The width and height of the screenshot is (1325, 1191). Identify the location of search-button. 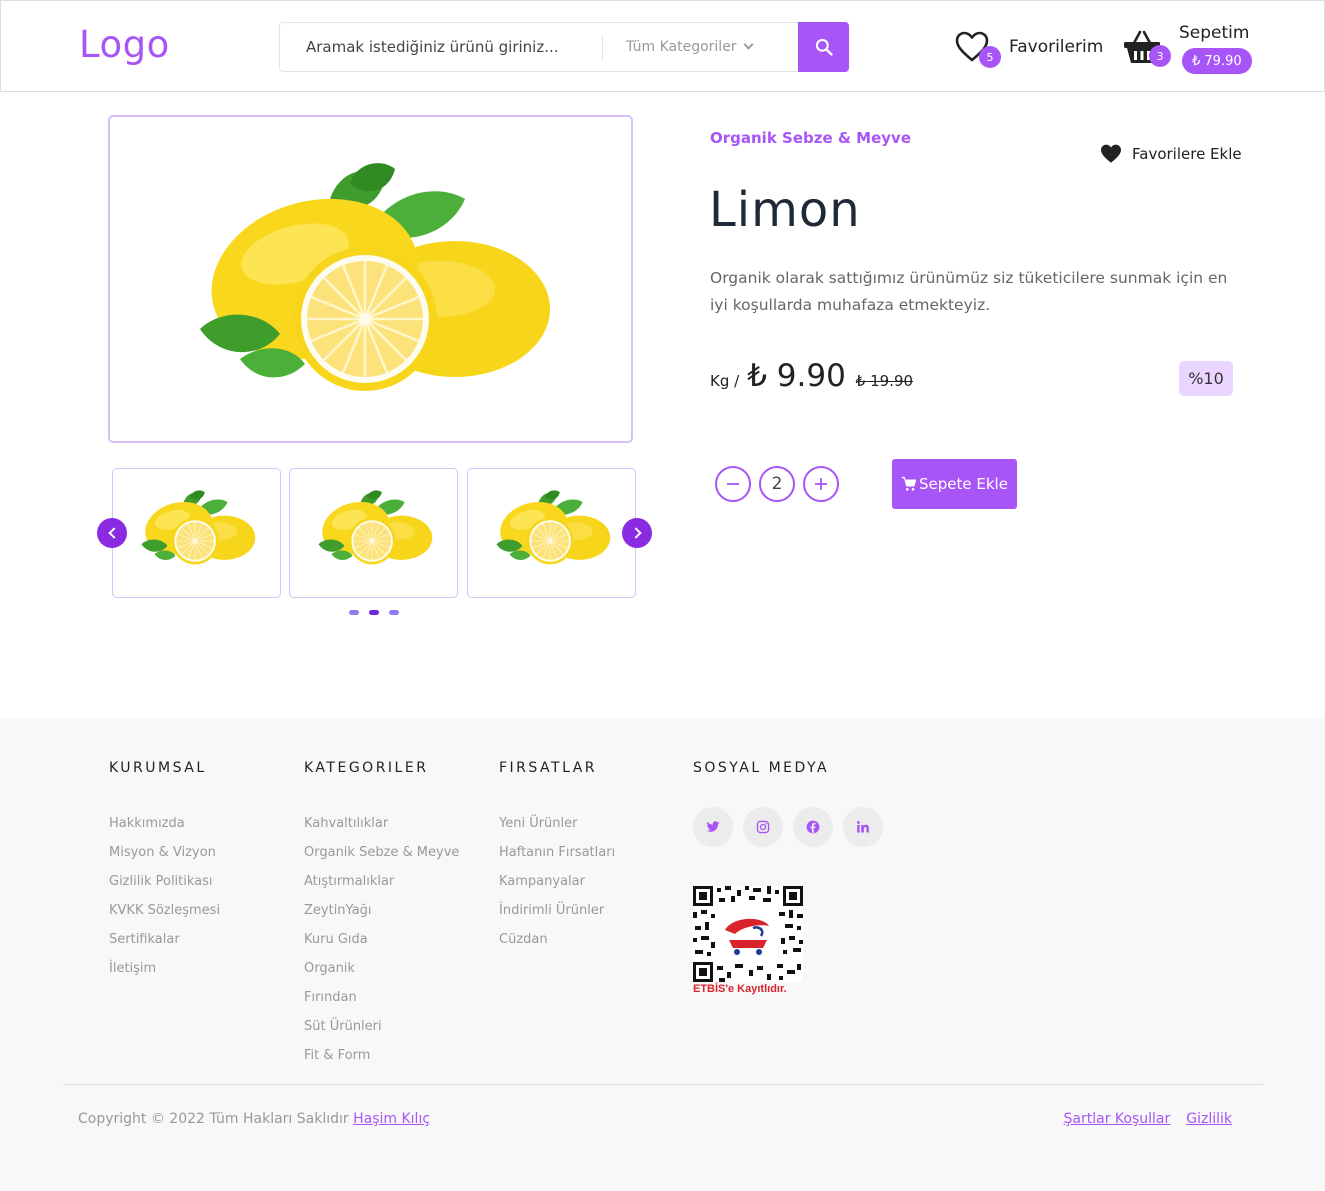
(823, 47).